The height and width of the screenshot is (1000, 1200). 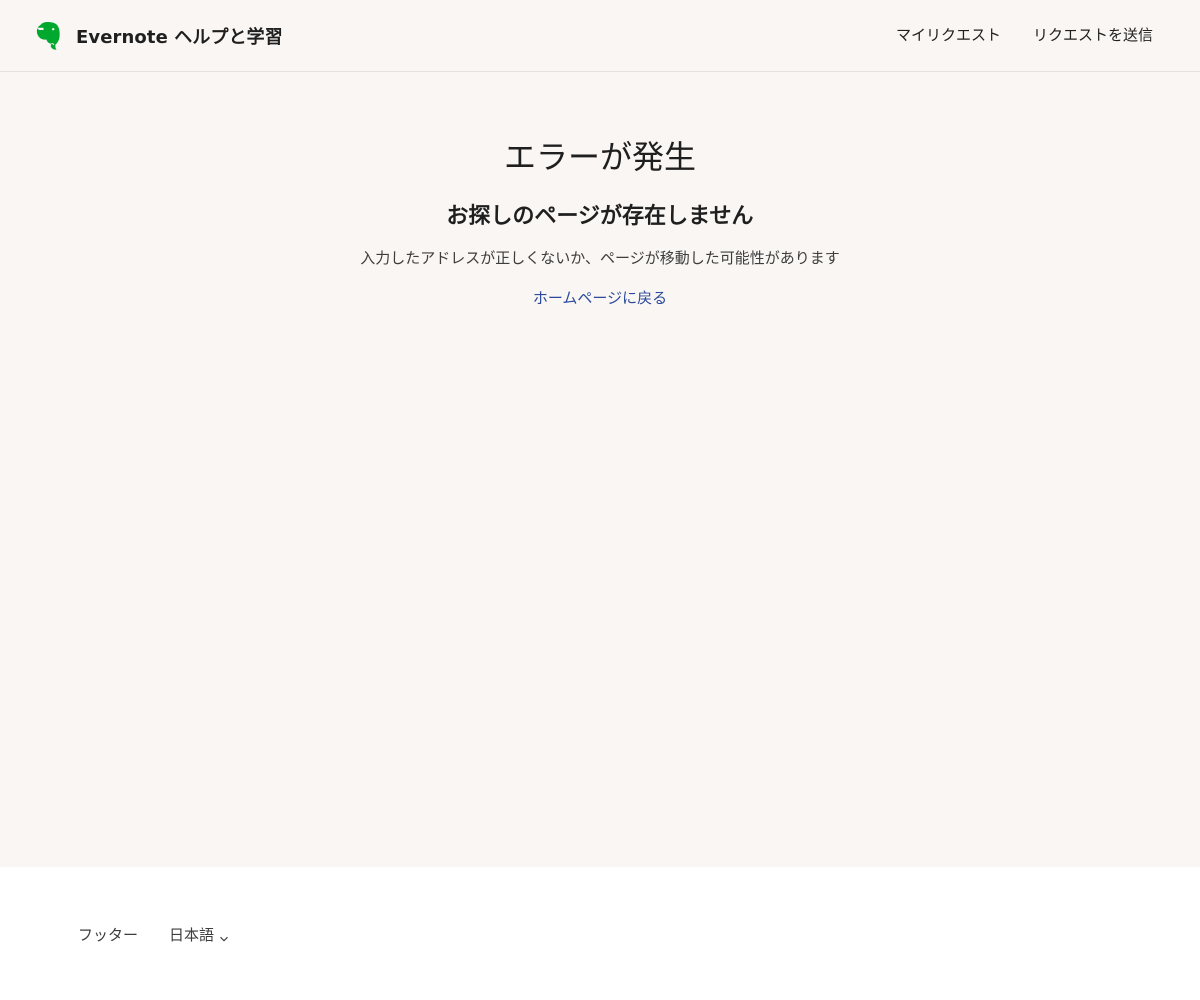 What do you see at coordinates (179, 37) in the screenshot?
I see `brand-title: Evernote ヘルプと学習` at bounding box center [179, 37].